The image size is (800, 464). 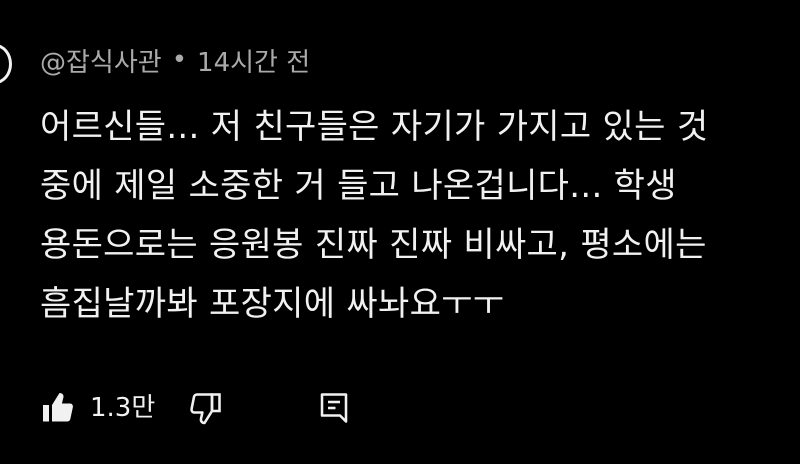 I want to click on reply-button, so click(x=334, y=408).